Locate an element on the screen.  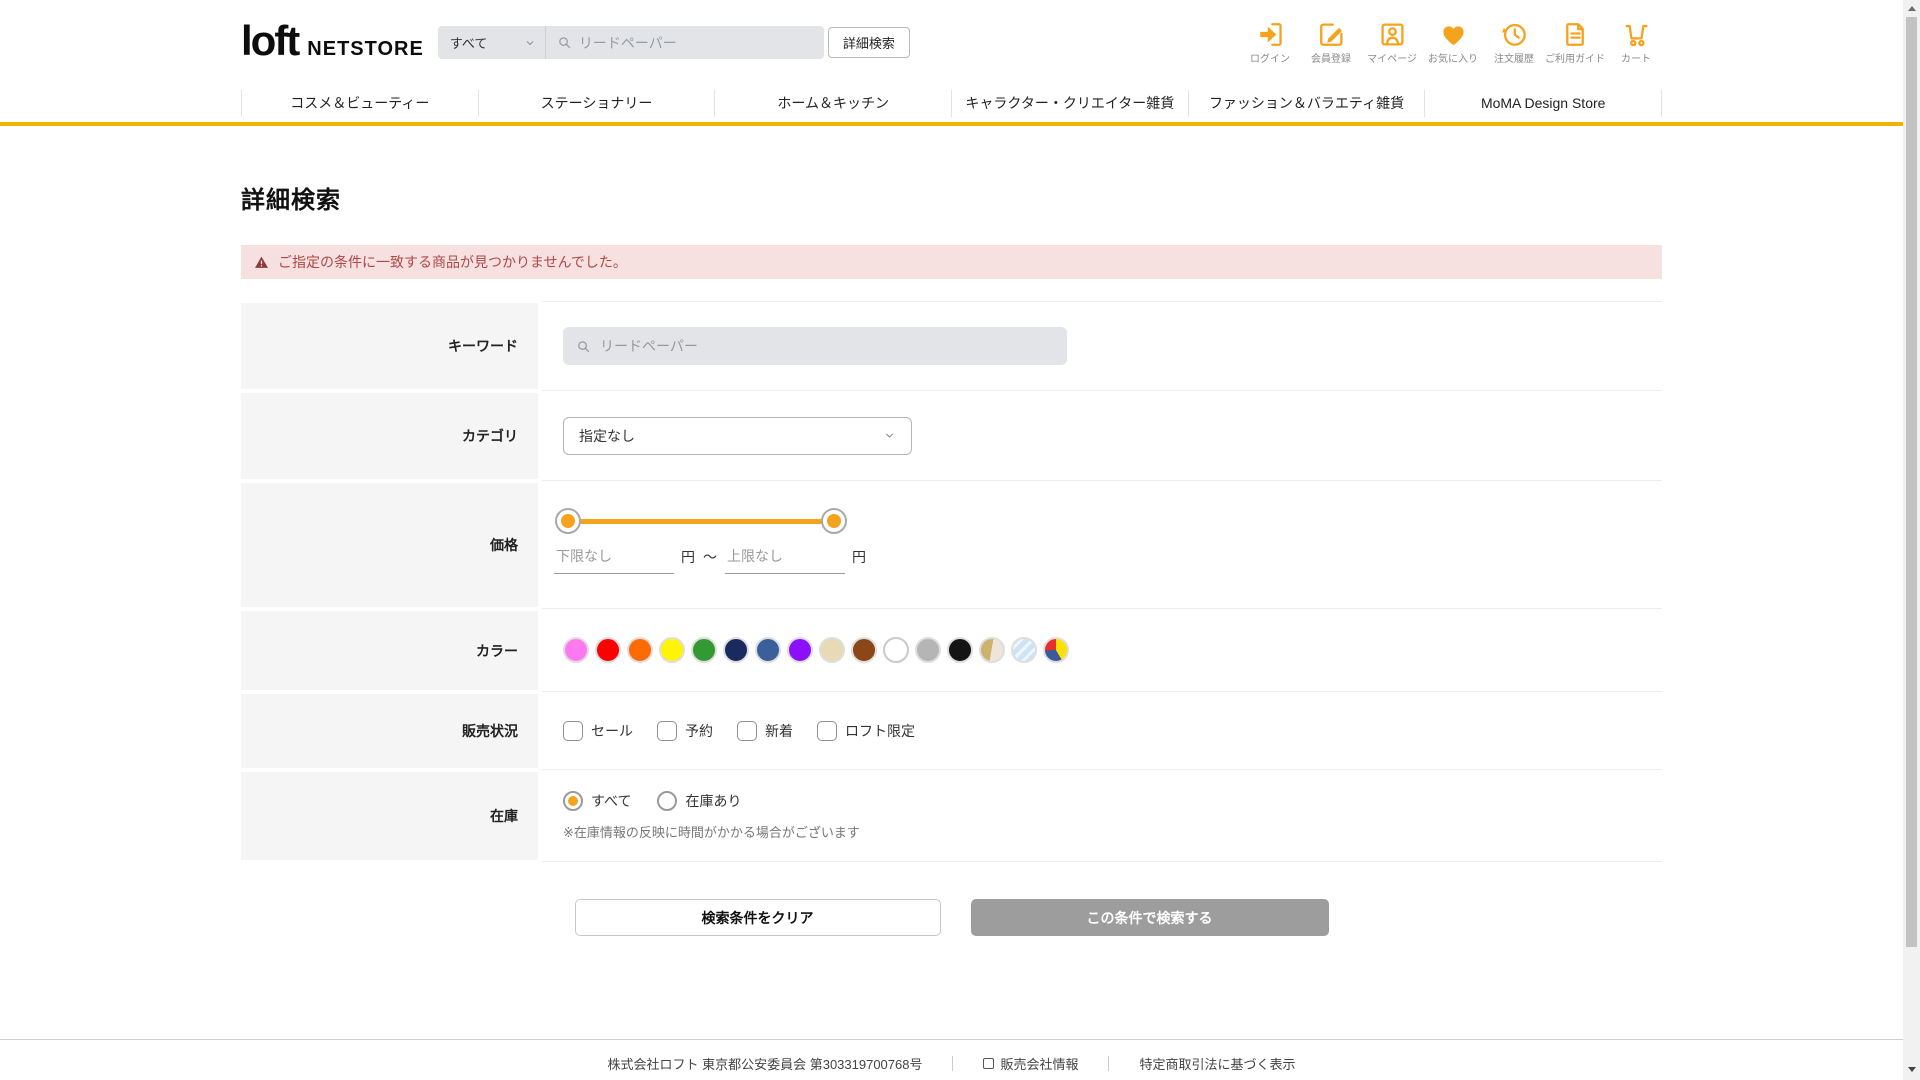
header-link-label: マイページ is located at coordinates (1392, 59).